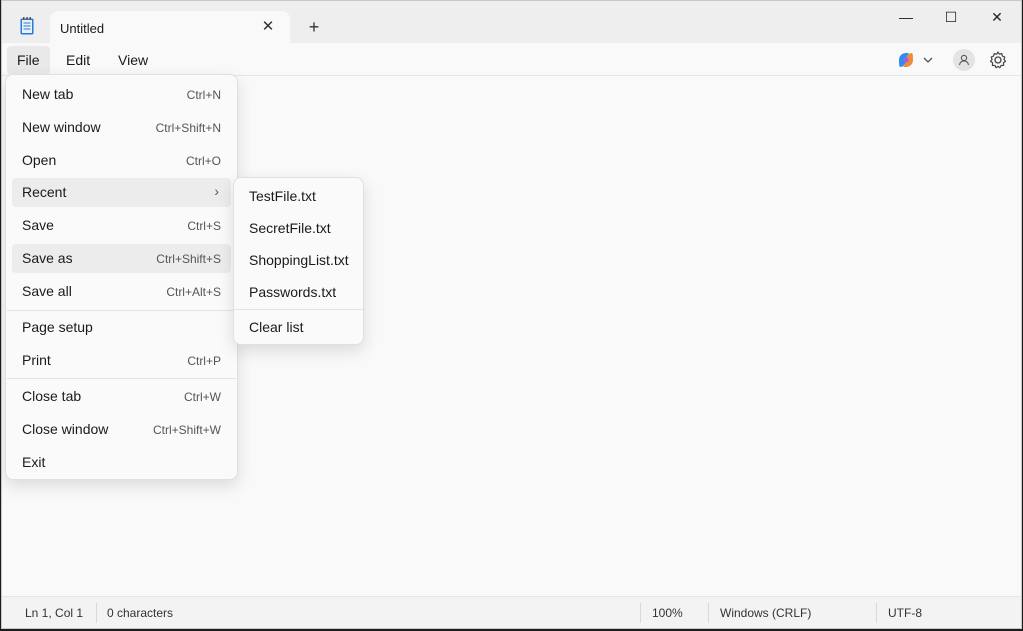 The height and width of the screenshot is (631, 1023). What do you see at coordinates (38, 225) in the screenshot?
I see `menu-item-label: Save` at bounding box center [38, 225].